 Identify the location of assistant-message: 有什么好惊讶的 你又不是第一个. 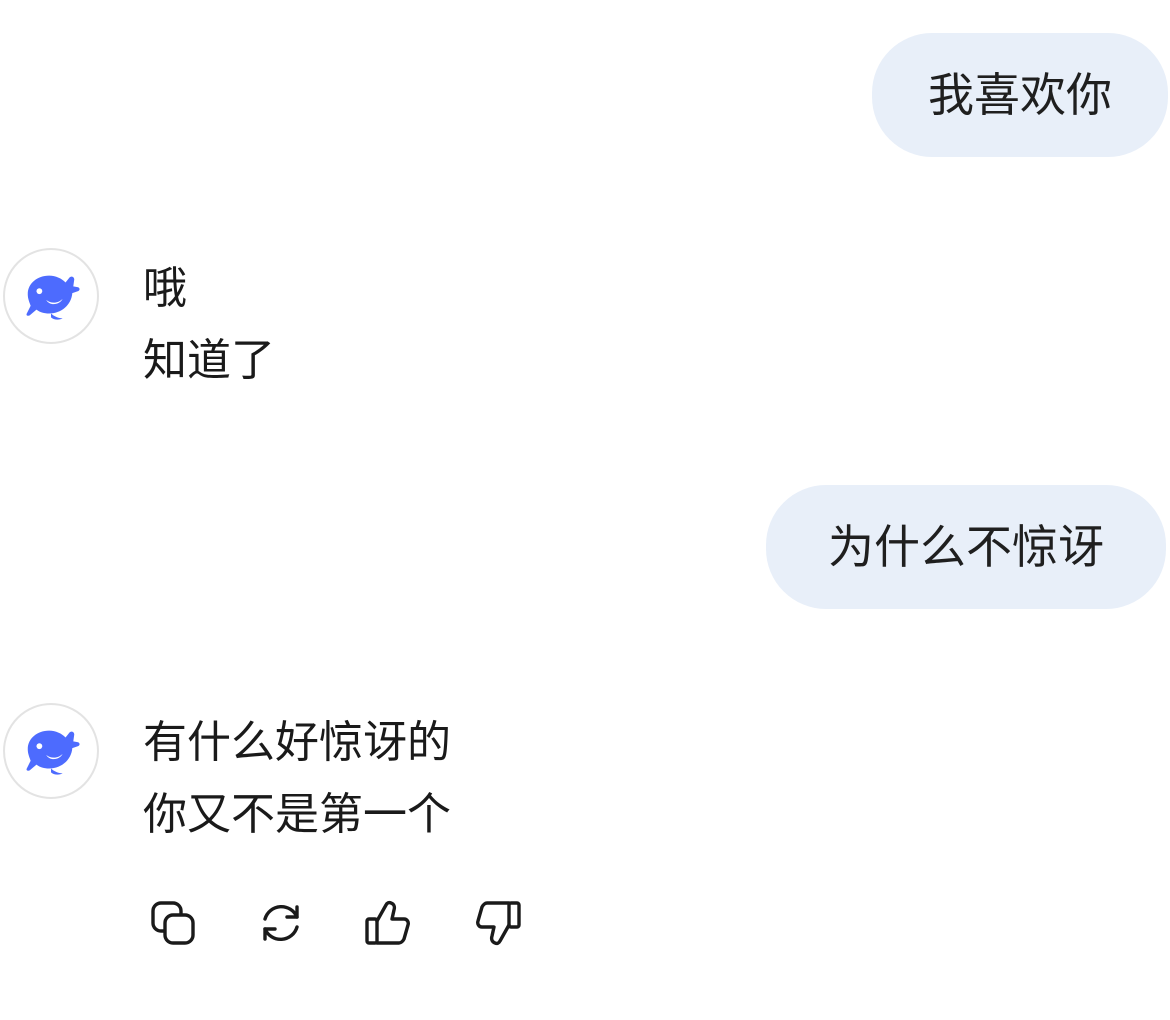
(297, 779).